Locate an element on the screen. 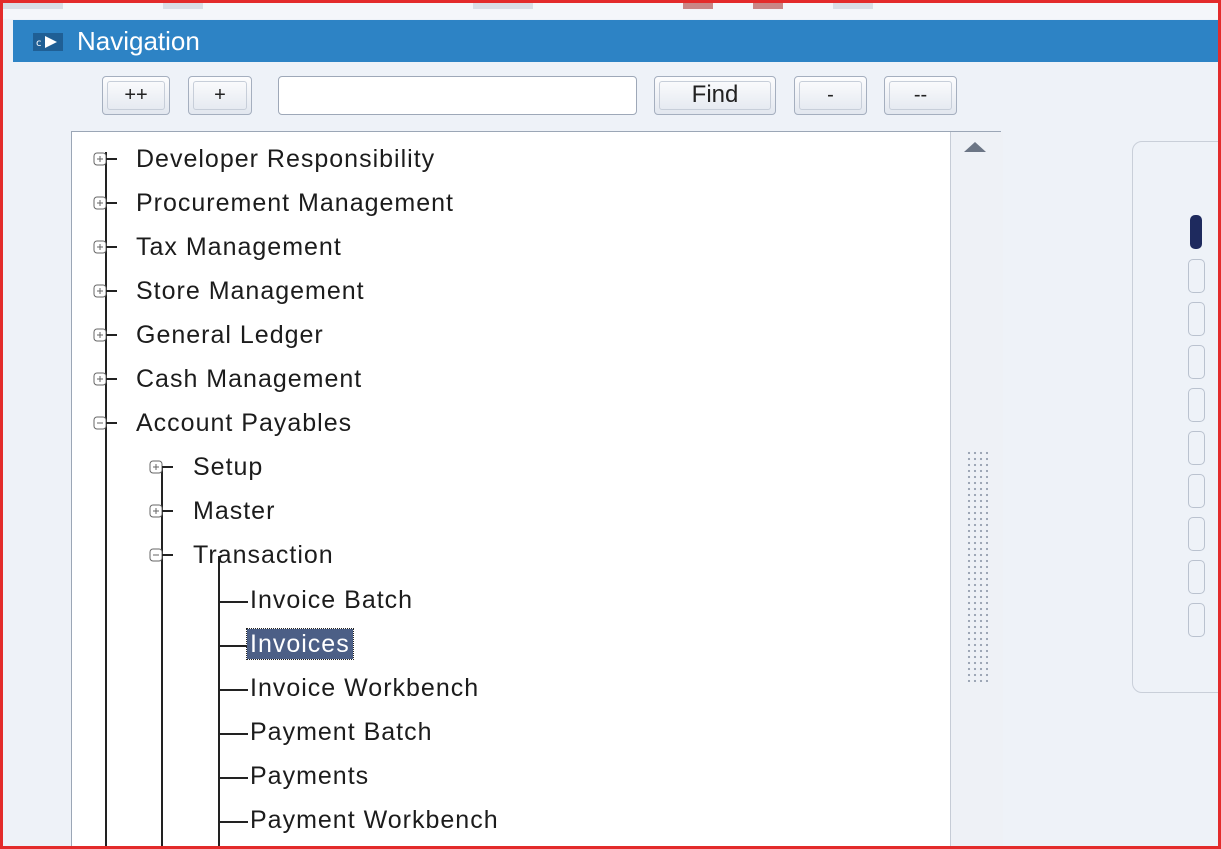 The width and height of the screenshot is (1221, 849). tree-node-transaction: Transaction is located at coordinates (263, 555).